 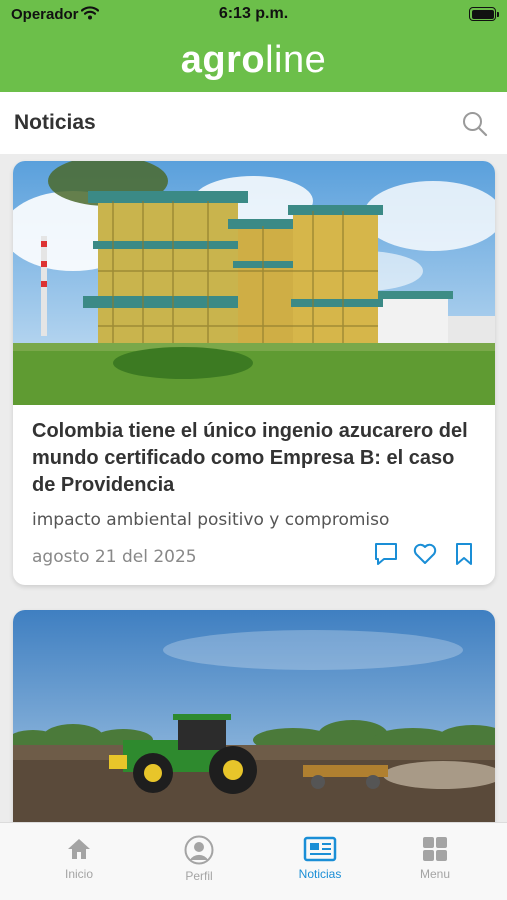 What do you see at coordinates (484, 14) in the screenshot?
I see `battery-icon` at bounding box center [484, 14].